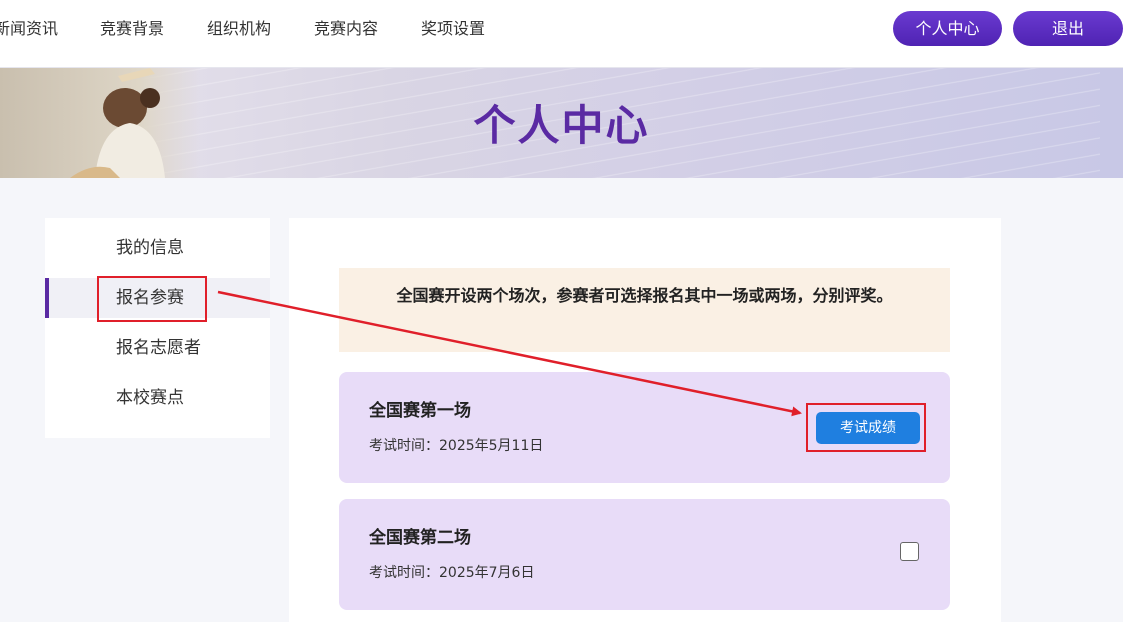 The width and height of the screenshot is (1123, 622). Describe the element at coordinates (346, 29) in the screenshot. I see `nav-link-content: 竞赛内容` at that location.